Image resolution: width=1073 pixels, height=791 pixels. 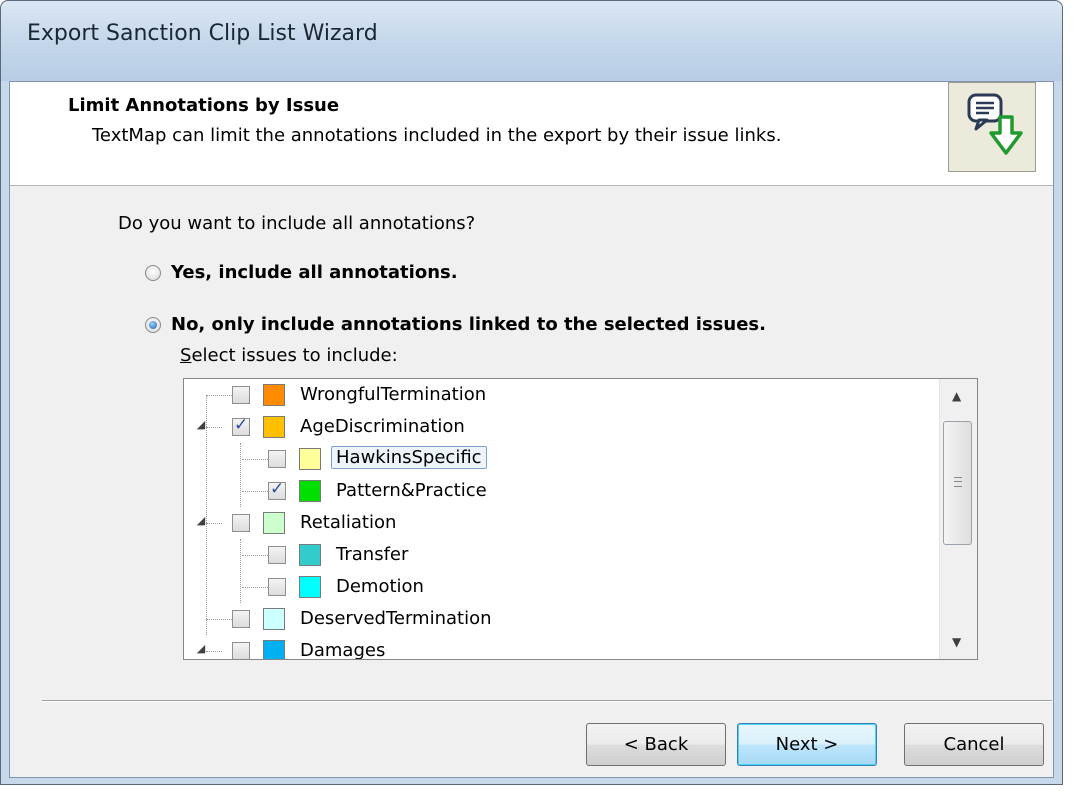 I want to click on include-all-option: Yes, include all annotations., so click(x=301, y=272).